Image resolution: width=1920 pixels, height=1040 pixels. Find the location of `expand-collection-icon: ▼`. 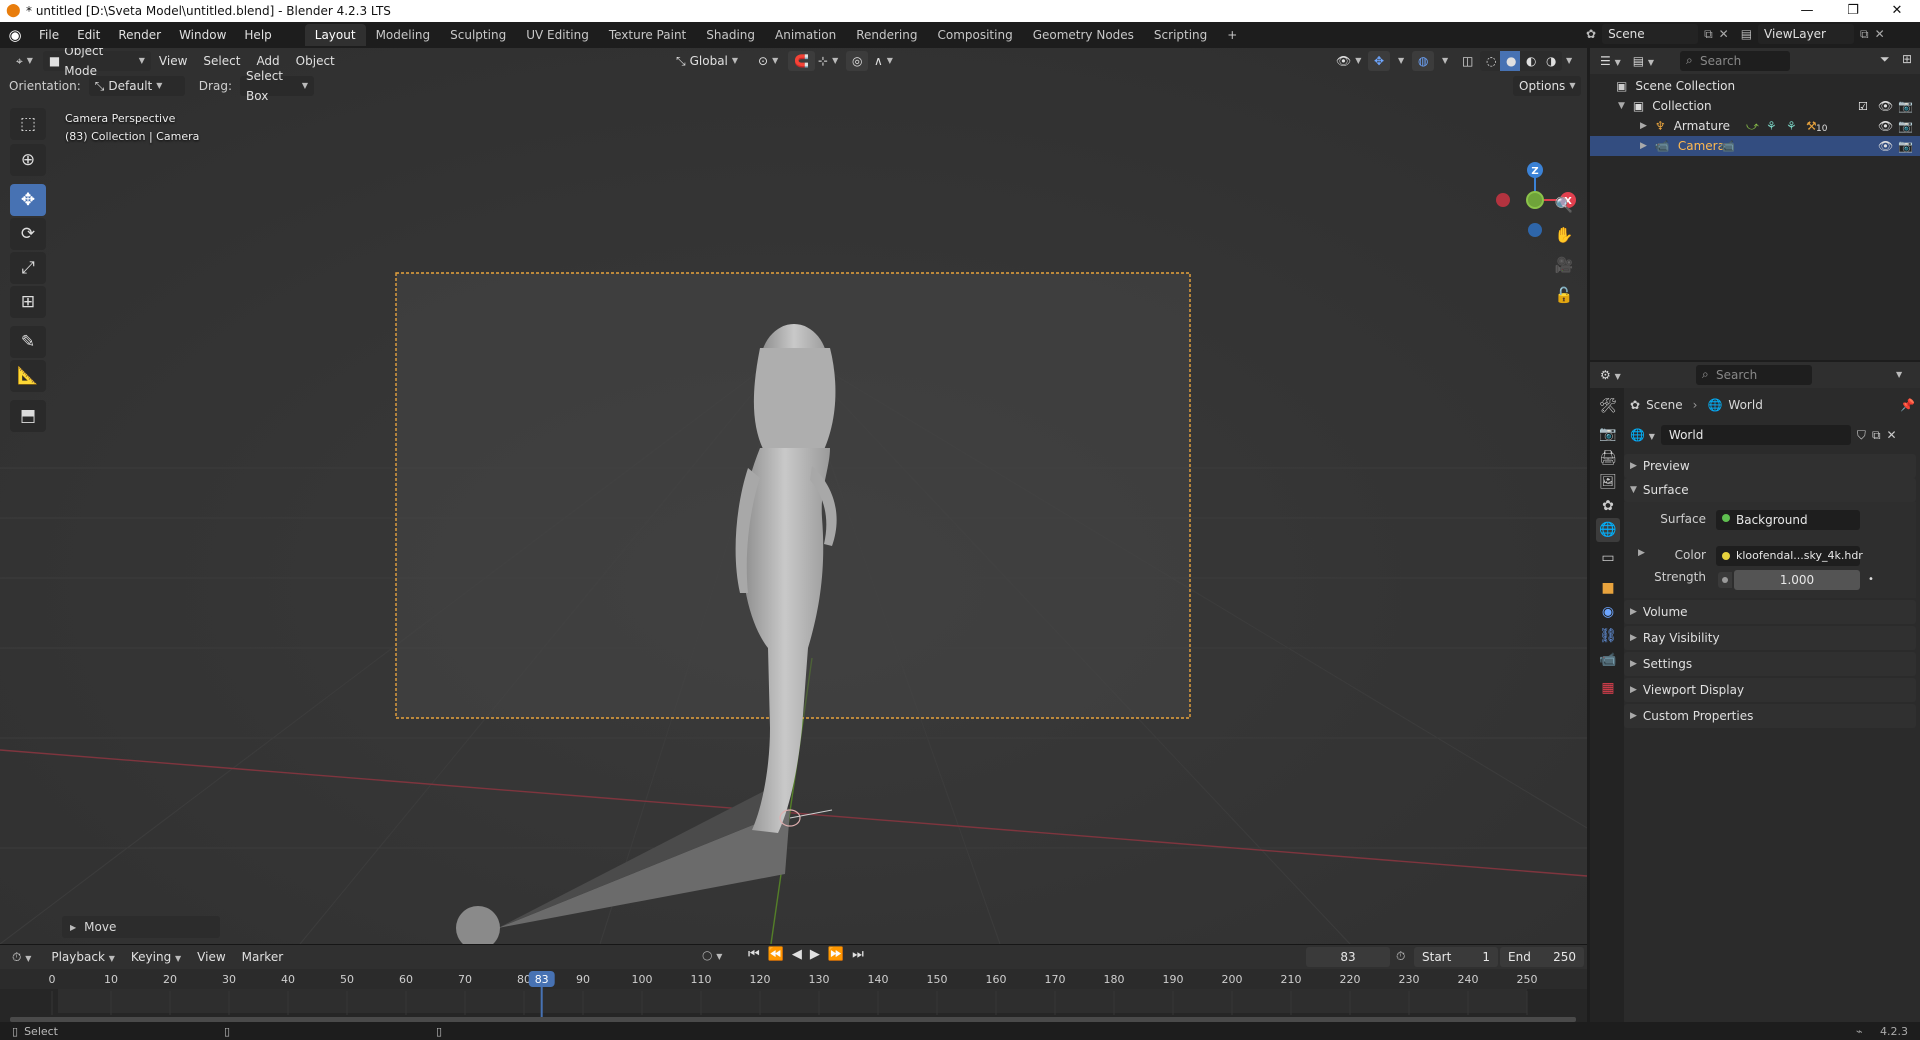

expand-collection-icon: ▼ is located at coordinates (1621, 106).